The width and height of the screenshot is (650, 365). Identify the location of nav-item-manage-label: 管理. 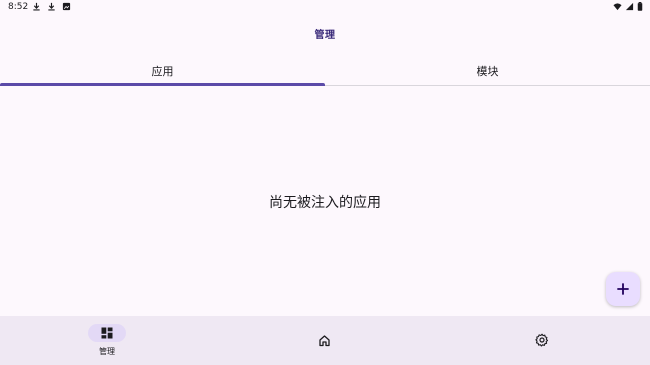
(107, 351).